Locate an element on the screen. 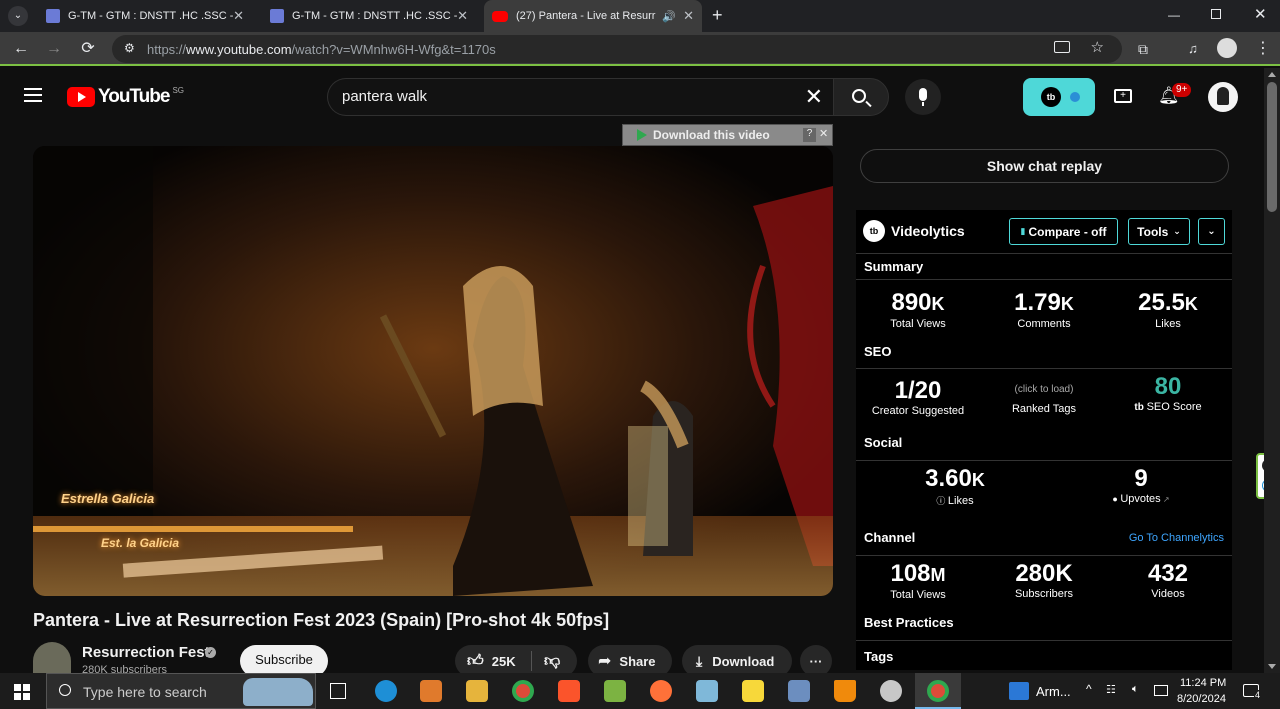 The height and width of the screenshot is (709, 1280). tab-audio-icon: 🔊 is located at coordinates (669, 16).